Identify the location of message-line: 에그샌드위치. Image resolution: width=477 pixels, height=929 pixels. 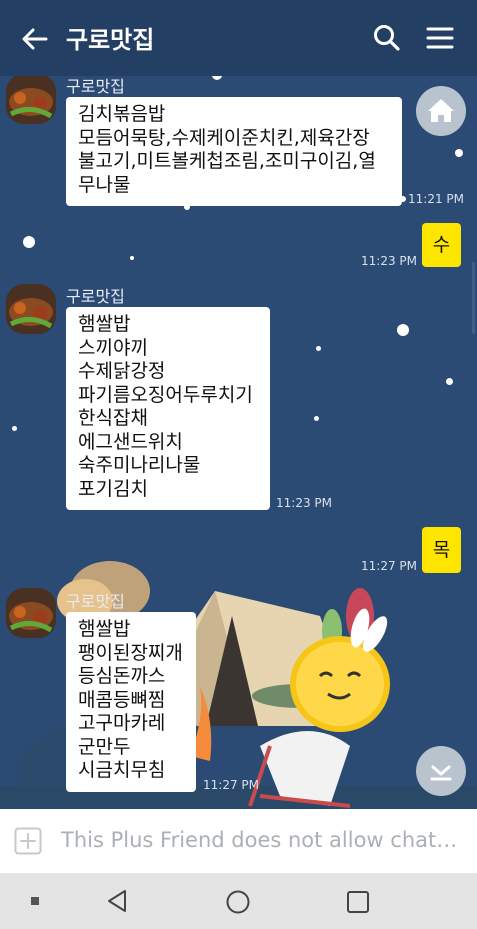
(130, 441).